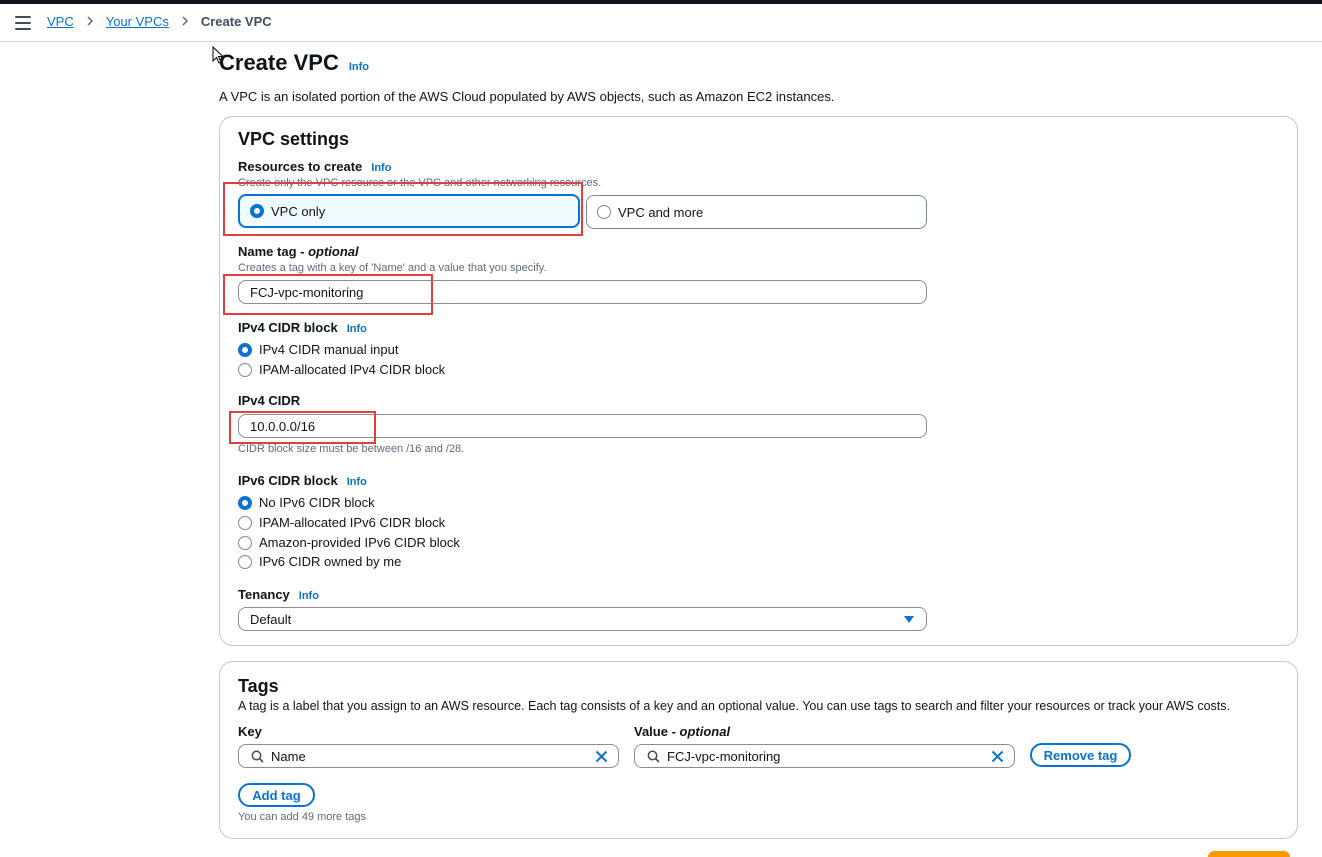 The width and height of the screenshot is (1322, 857). Describe the element at coordinates (279, 62) in the screenshot. I see `page-title-text: Create VPC` at that location.